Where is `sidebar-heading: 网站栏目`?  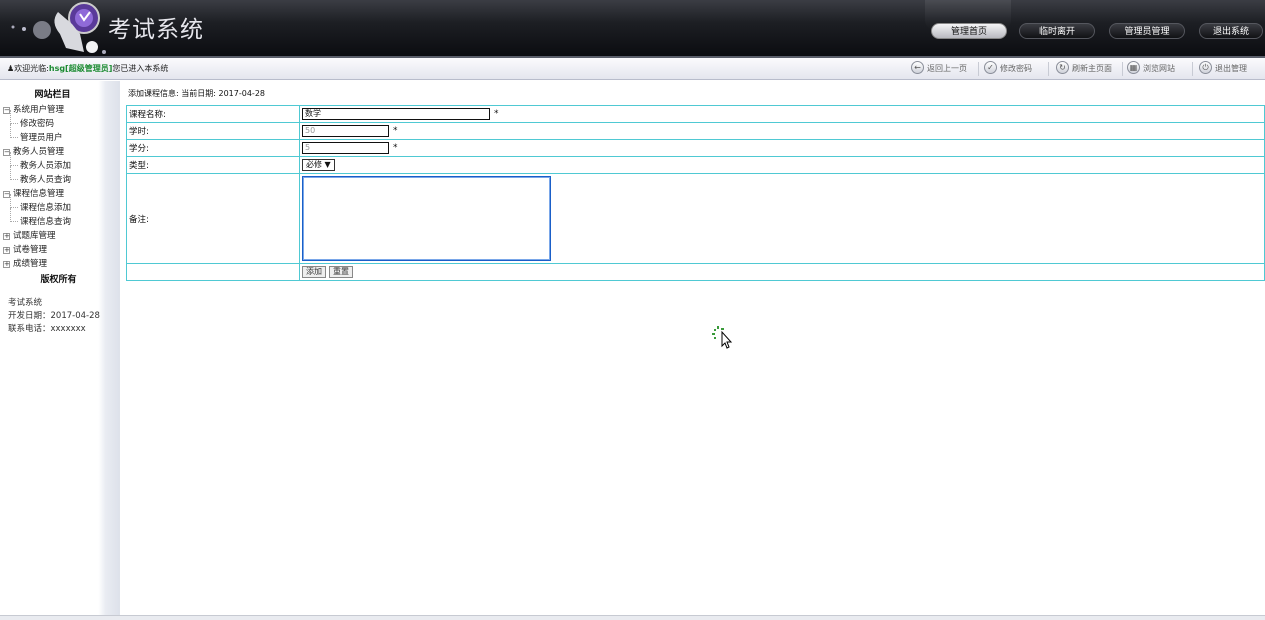 sidebar-heading: 网站栏目 is located at coordinates (52, 95).